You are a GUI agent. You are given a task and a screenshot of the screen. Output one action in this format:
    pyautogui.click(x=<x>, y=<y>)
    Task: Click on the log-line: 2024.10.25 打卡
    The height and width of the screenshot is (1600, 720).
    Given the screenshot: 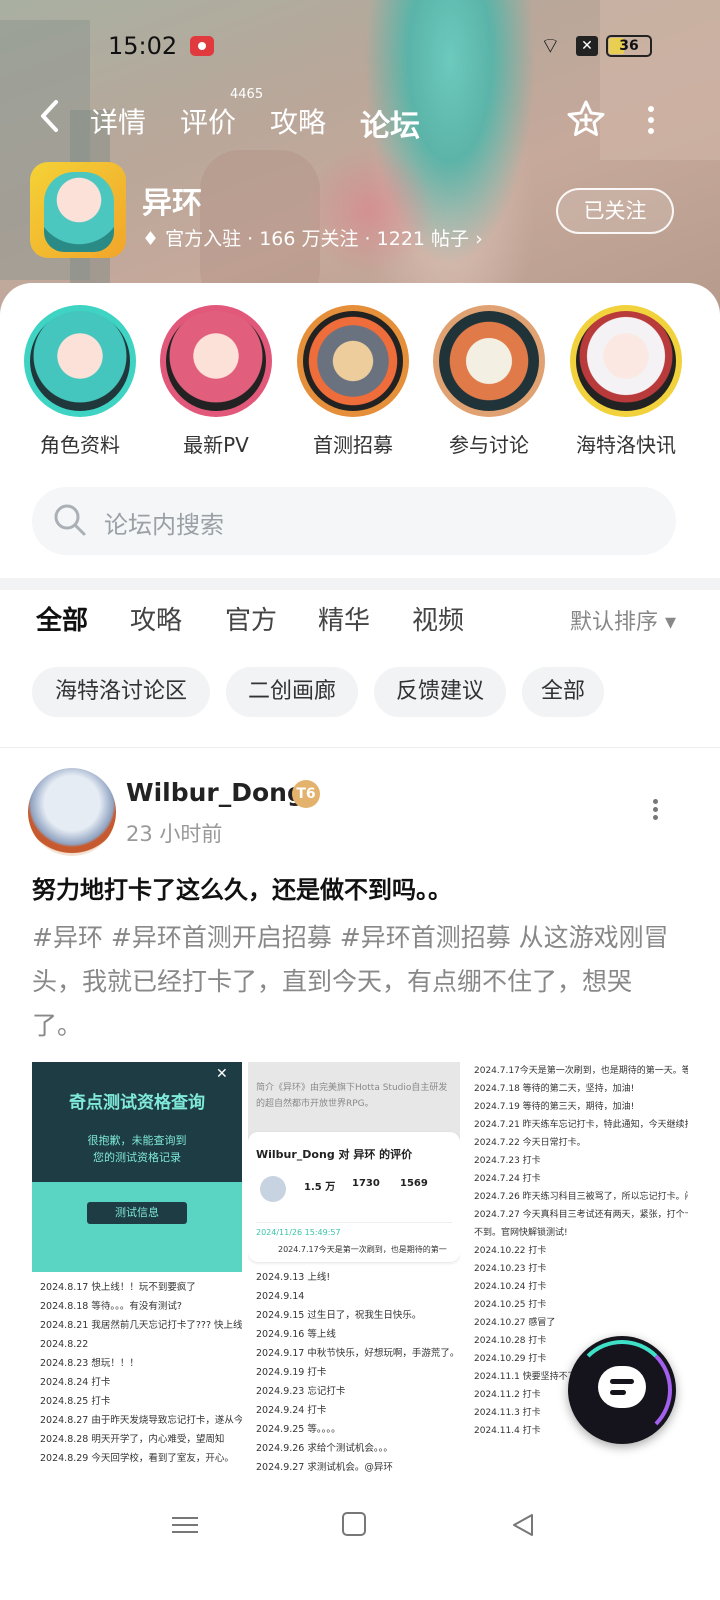 What is the action you would take?
    pyautogui.click(x=510, y=1305)
    